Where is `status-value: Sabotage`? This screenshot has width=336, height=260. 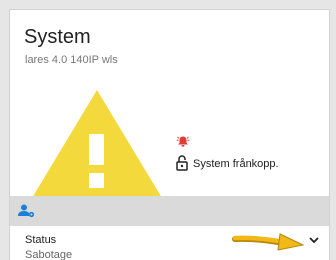
status-value: Sabotage is located at coordinates (49, 254).